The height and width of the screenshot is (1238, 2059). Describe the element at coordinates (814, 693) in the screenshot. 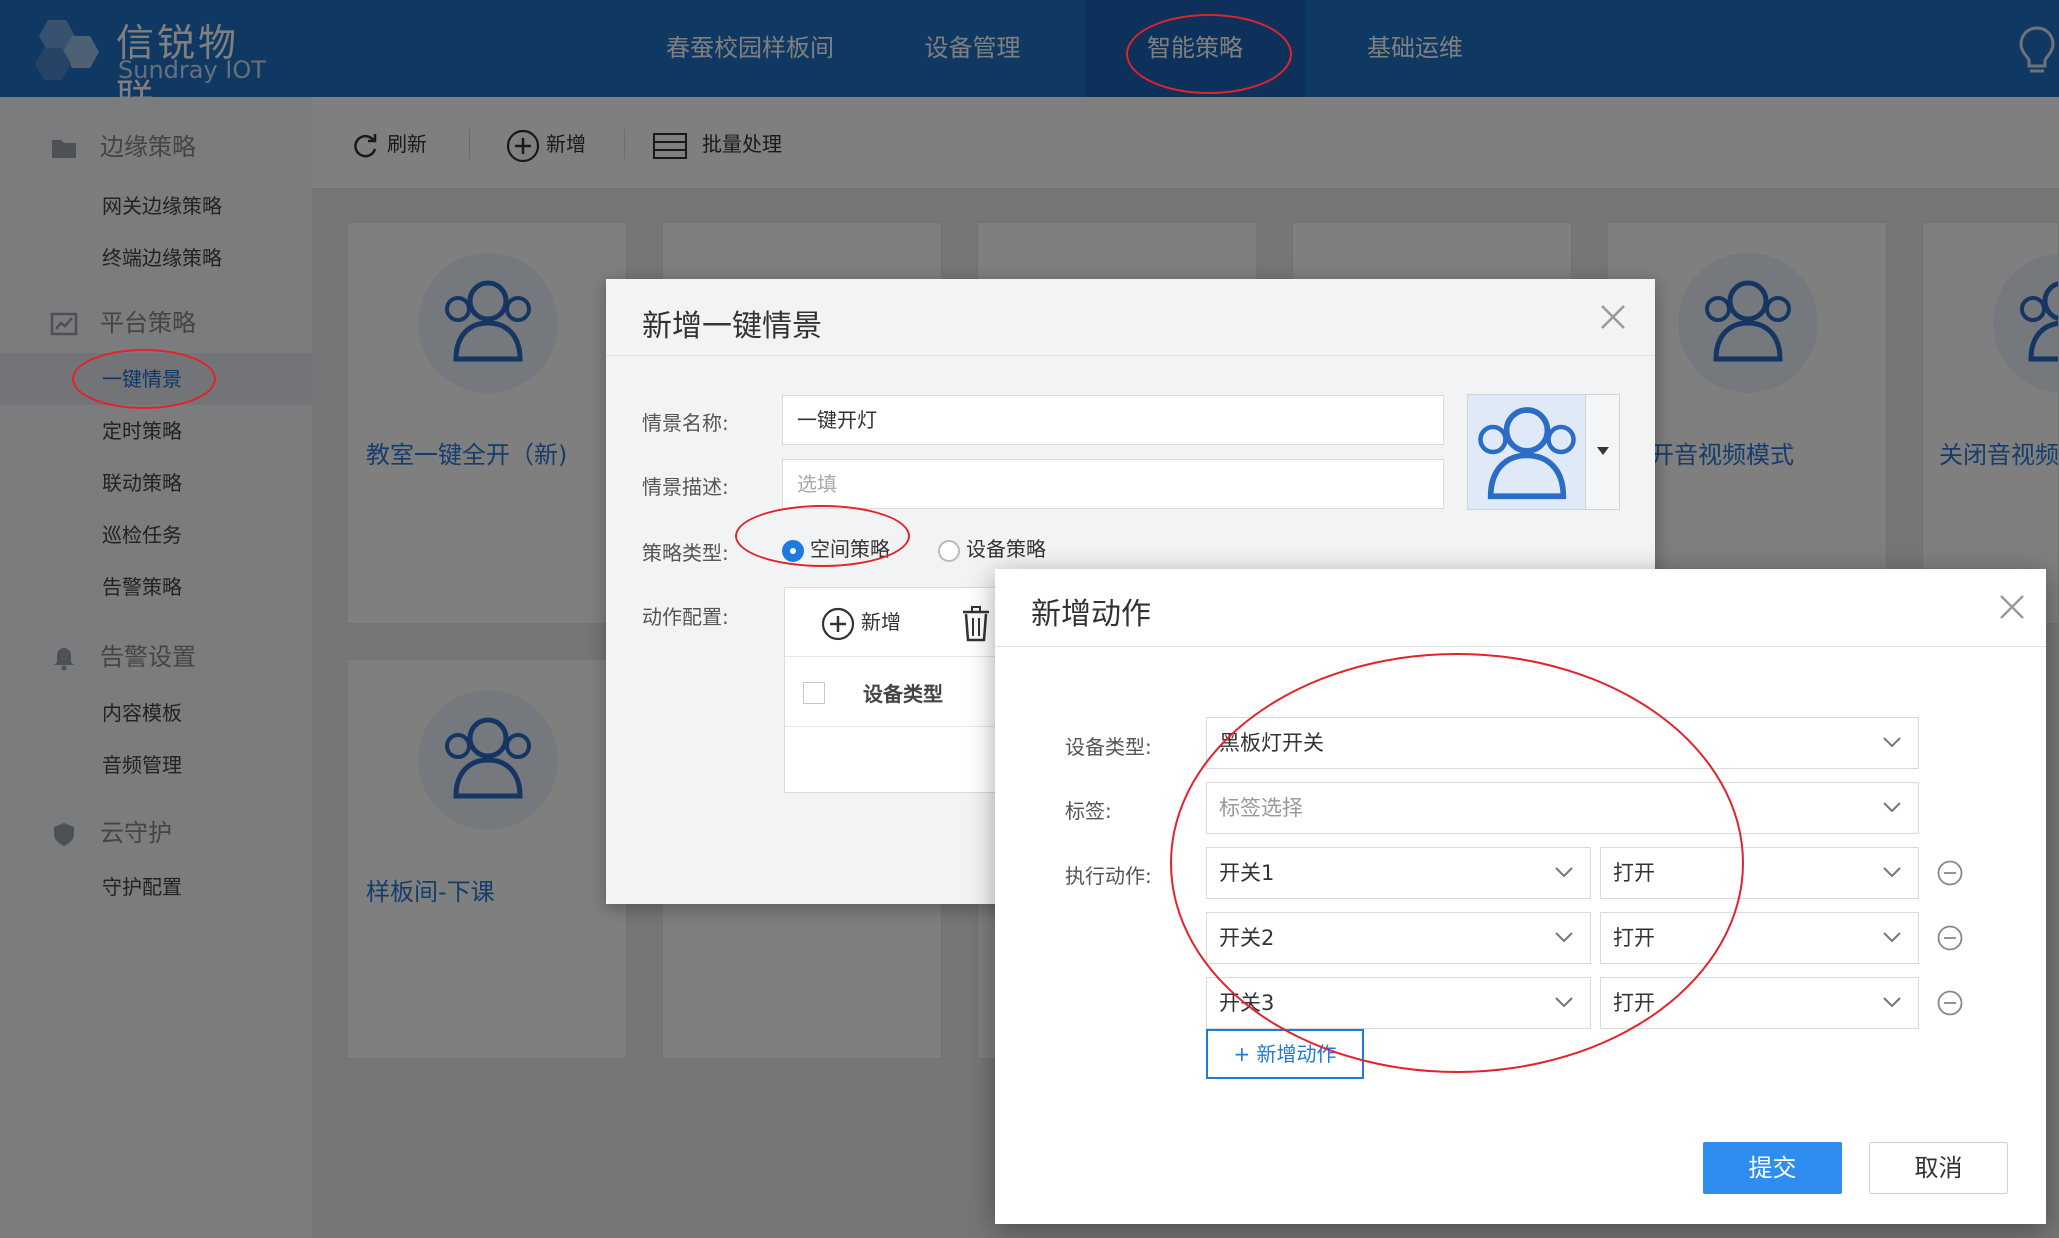

I see `select-all-checkbox` at that location.